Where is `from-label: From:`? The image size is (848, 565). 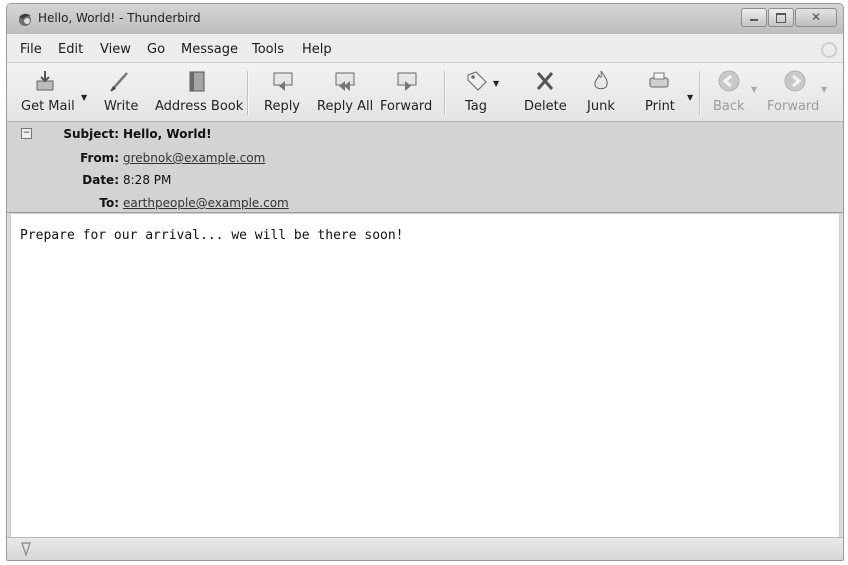
from-label: From: is located at coordinates (99, 158).